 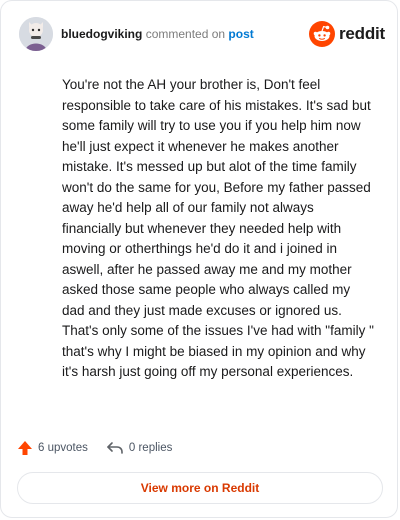 What do you see at coordinates (25, 448) in the screenshot?
I see `upvote-arrow-icon` at bounding box center [25, 448].